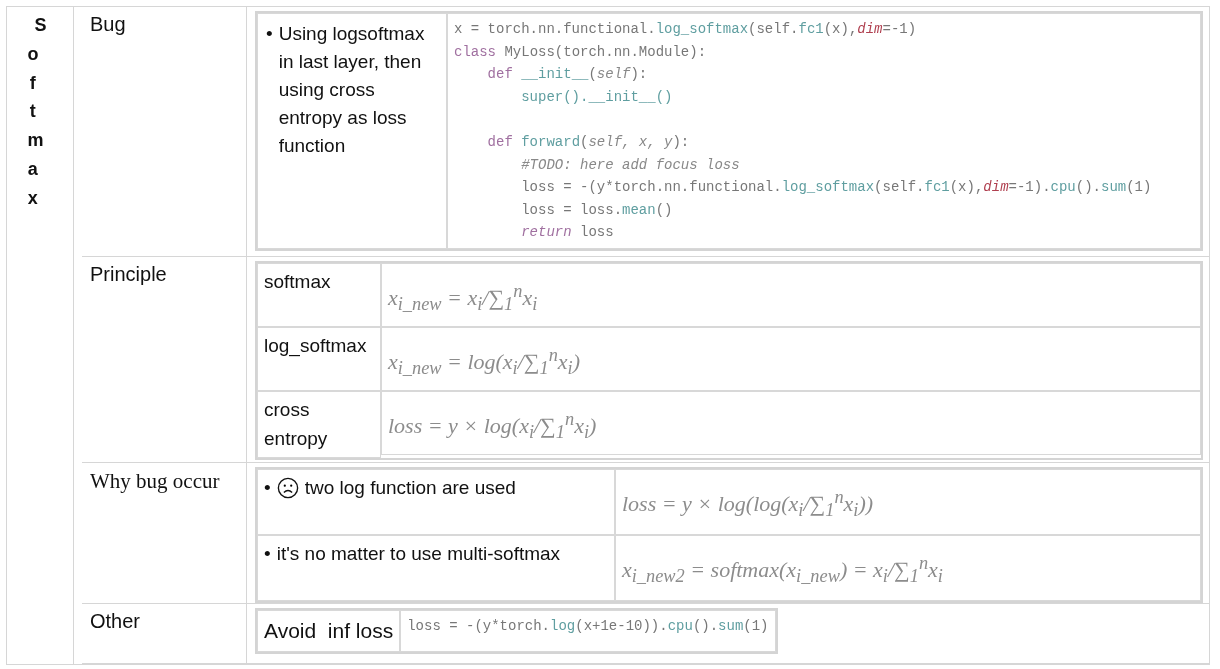  Describe the element at coordinates (329, 630) in the screenshot. I see `note-text: Avoid inf loss` at that location.